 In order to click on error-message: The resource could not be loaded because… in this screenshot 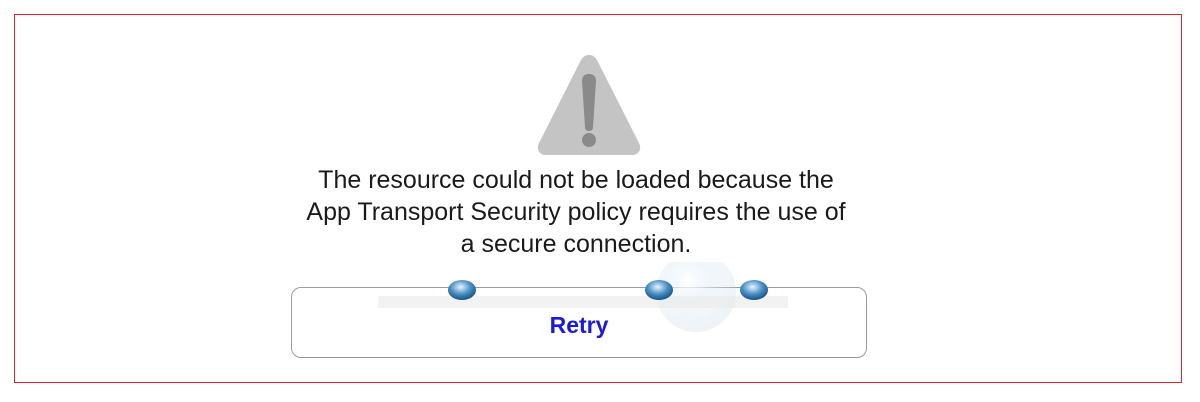, I will do `click(576, 212)`.